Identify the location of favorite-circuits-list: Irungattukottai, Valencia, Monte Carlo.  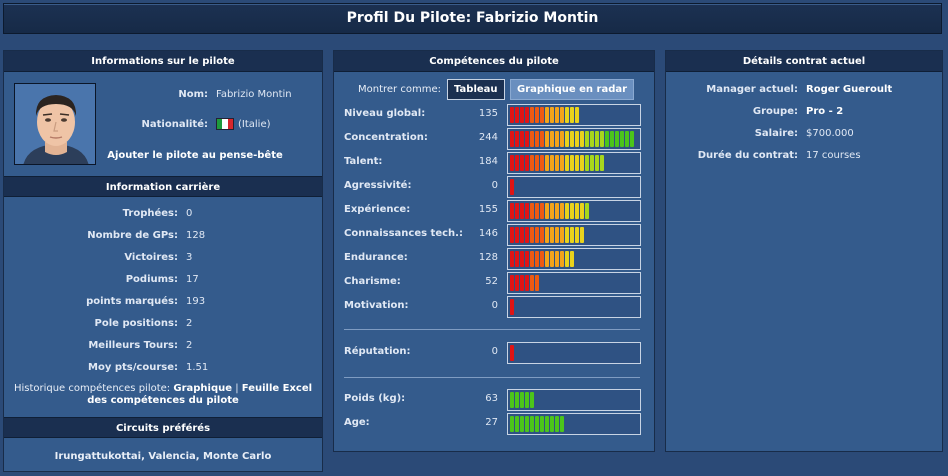
(163, 456).